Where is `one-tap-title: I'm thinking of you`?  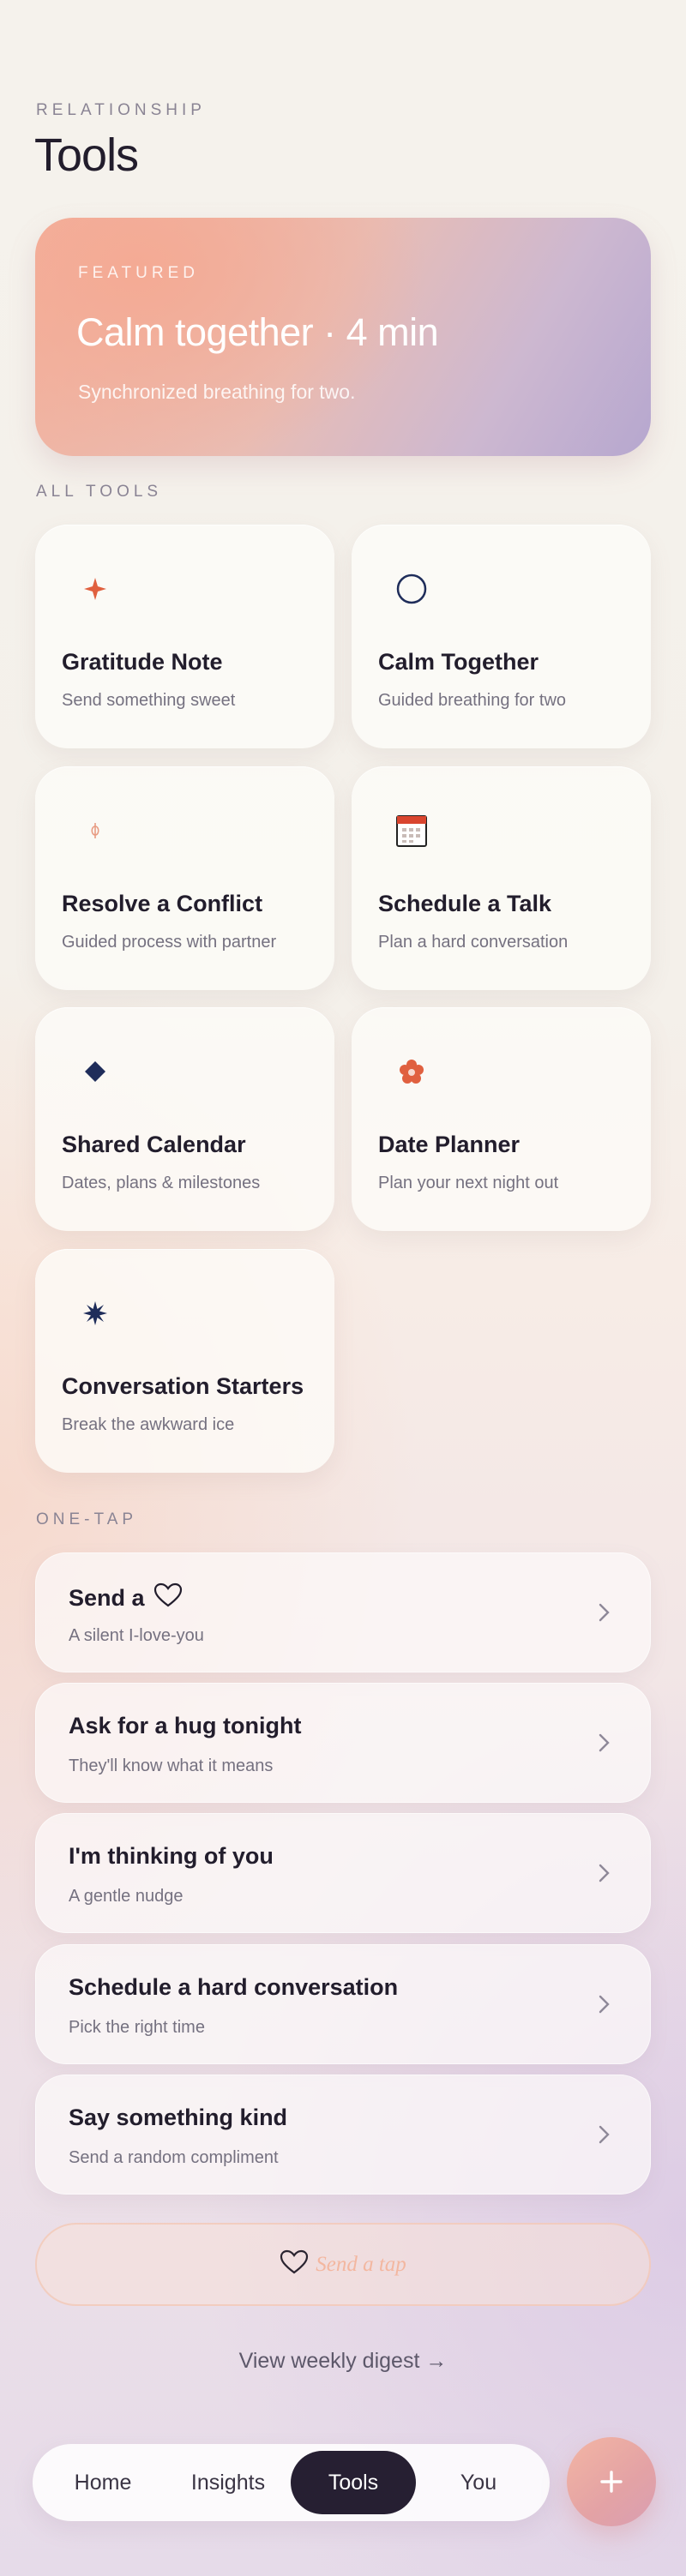 one-tap-title: I'm thinking of you is located at coordinates (171, 1856).